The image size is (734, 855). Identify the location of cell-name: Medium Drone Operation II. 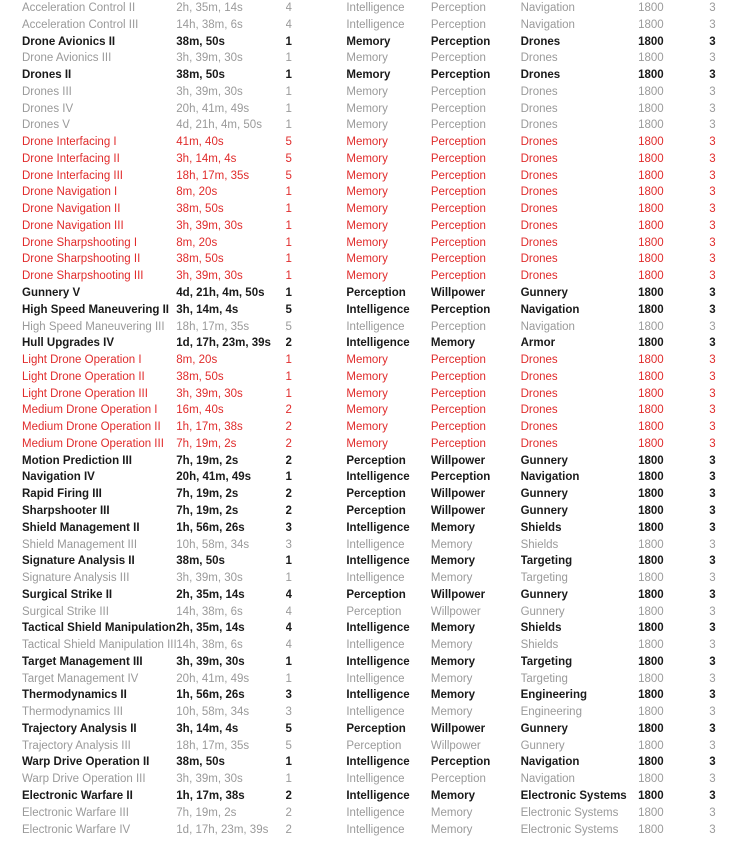
(91, 427).